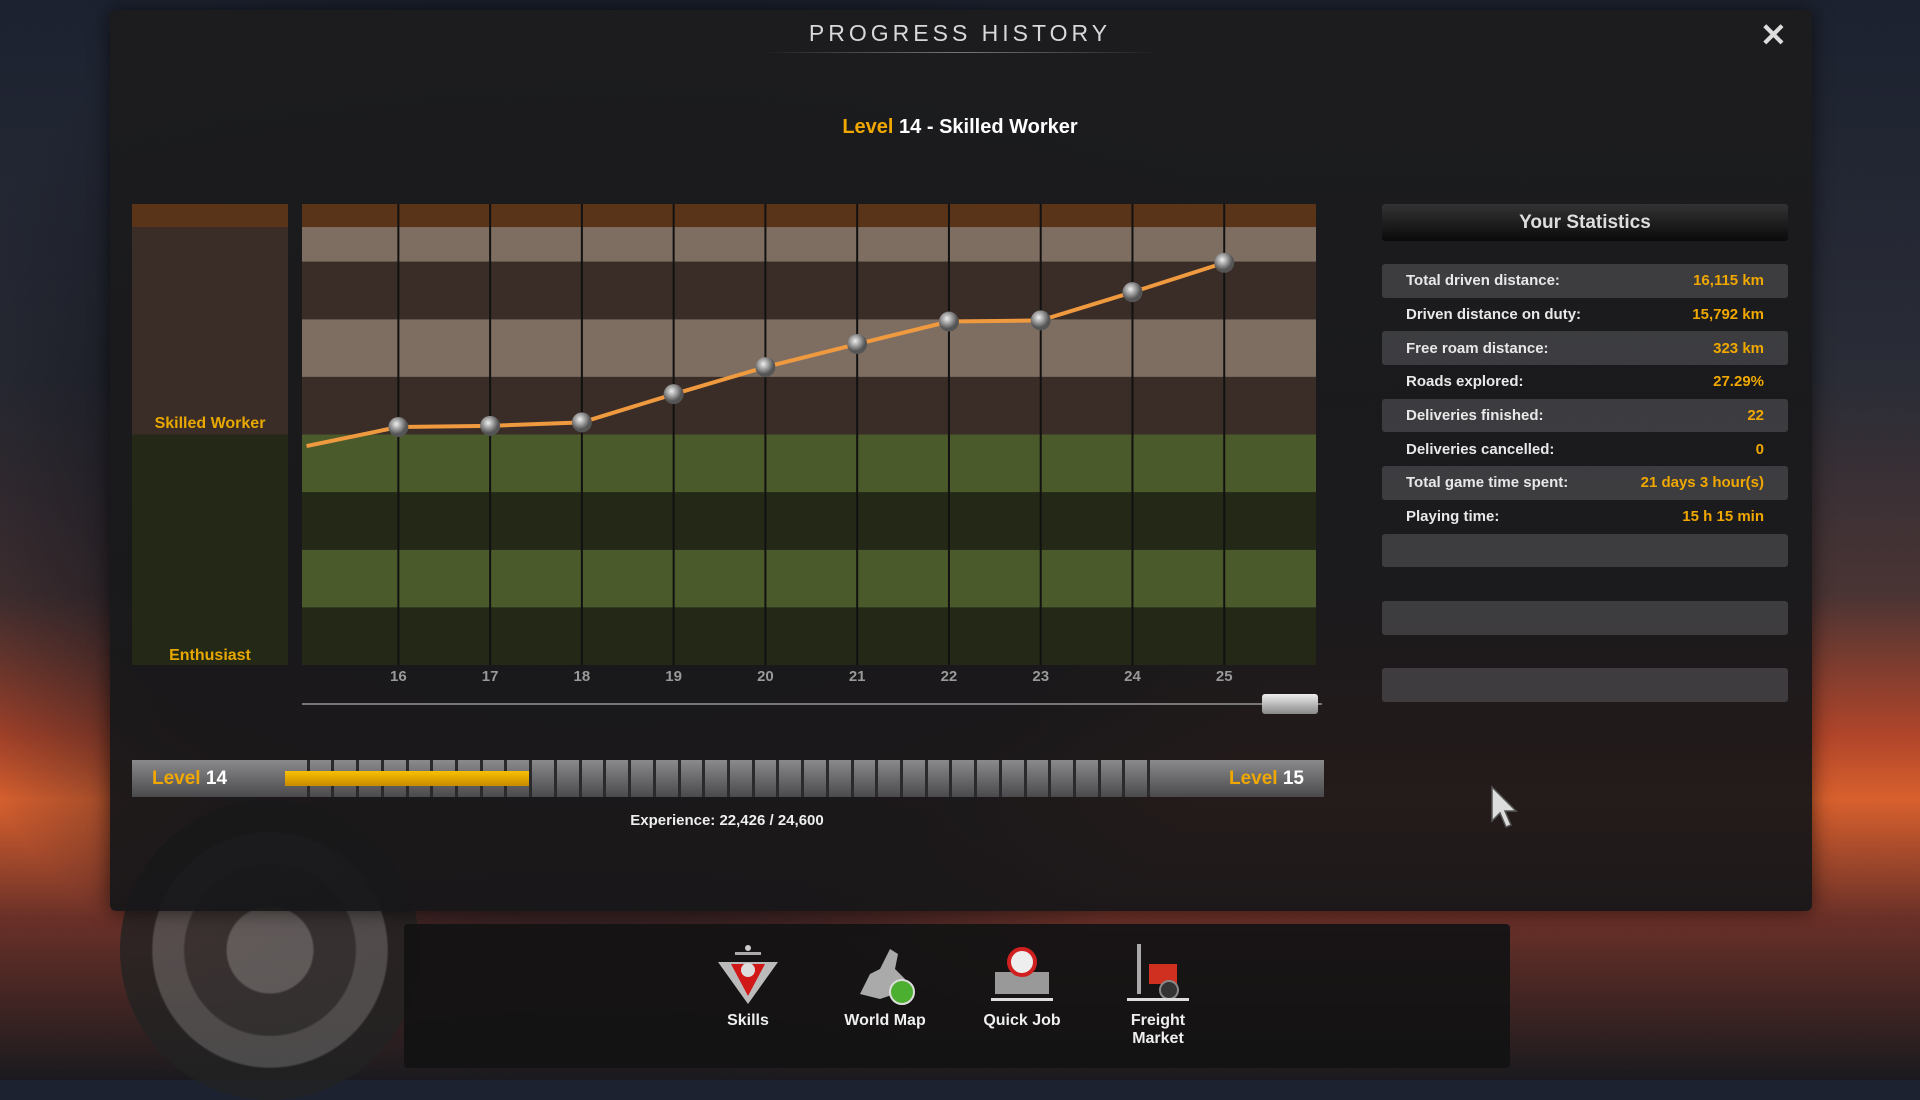 This screenshot has height=1100, width=1920. I want to click on dock-label: Freight Market, so click(1158, 1029).